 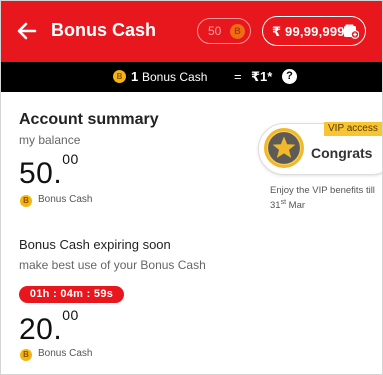 I want to click on conversion-info-bar: B 1 Bonus Cash = ₹1* ?, so click(x=191, y=77).